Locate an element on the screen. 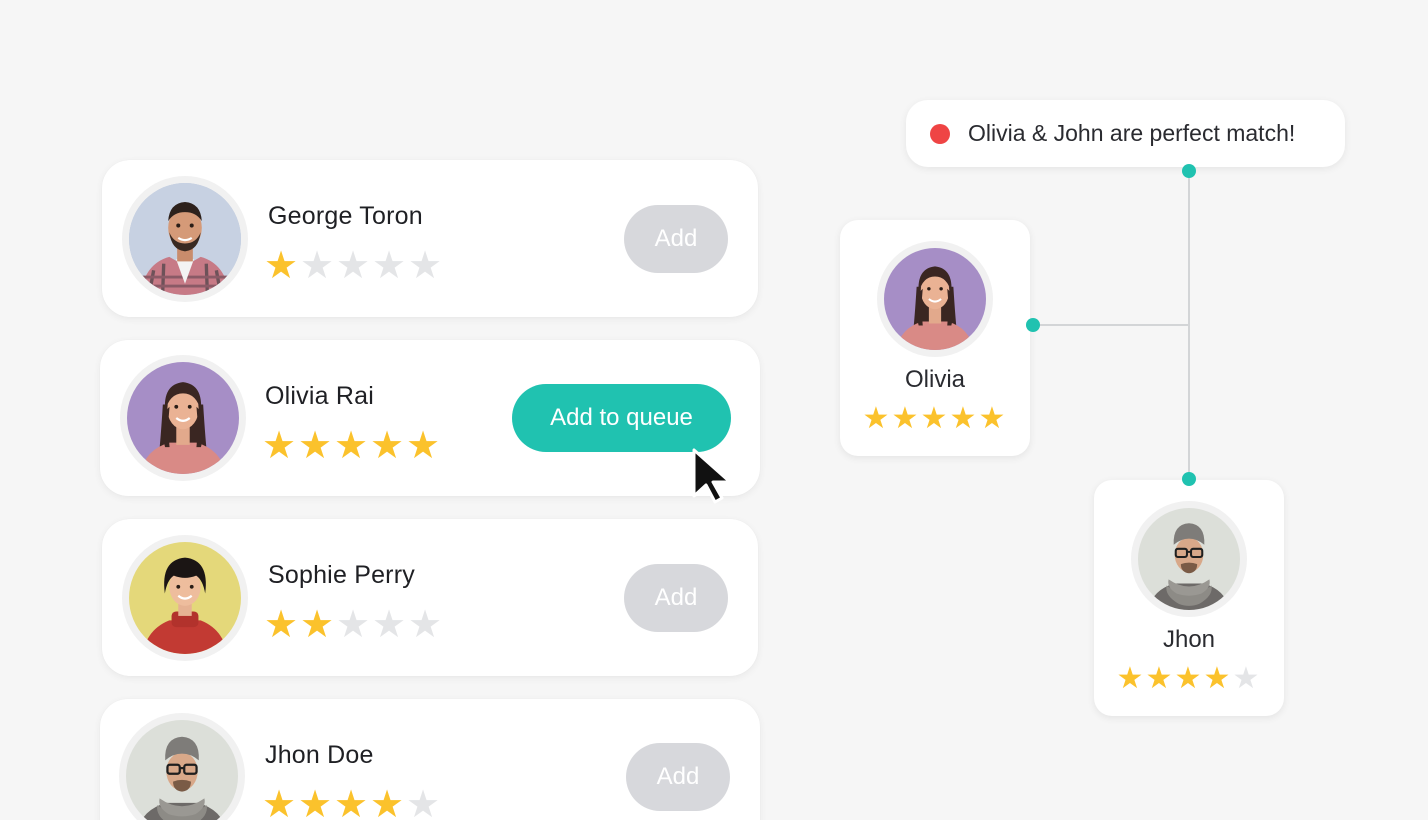 The image size is (1428, 820). person-card-george-toron: George Toron ★ ★ ★ ★ ★ Add is located at coordinates (430, 238).